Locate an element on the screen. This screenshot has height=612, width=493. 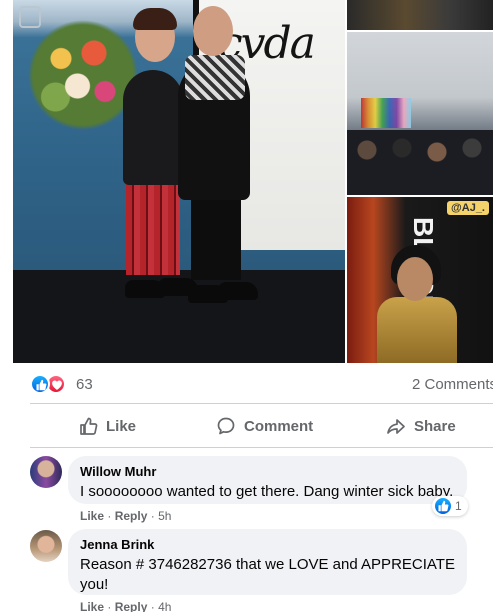
person-right-head is located at coordinates (213, 31).